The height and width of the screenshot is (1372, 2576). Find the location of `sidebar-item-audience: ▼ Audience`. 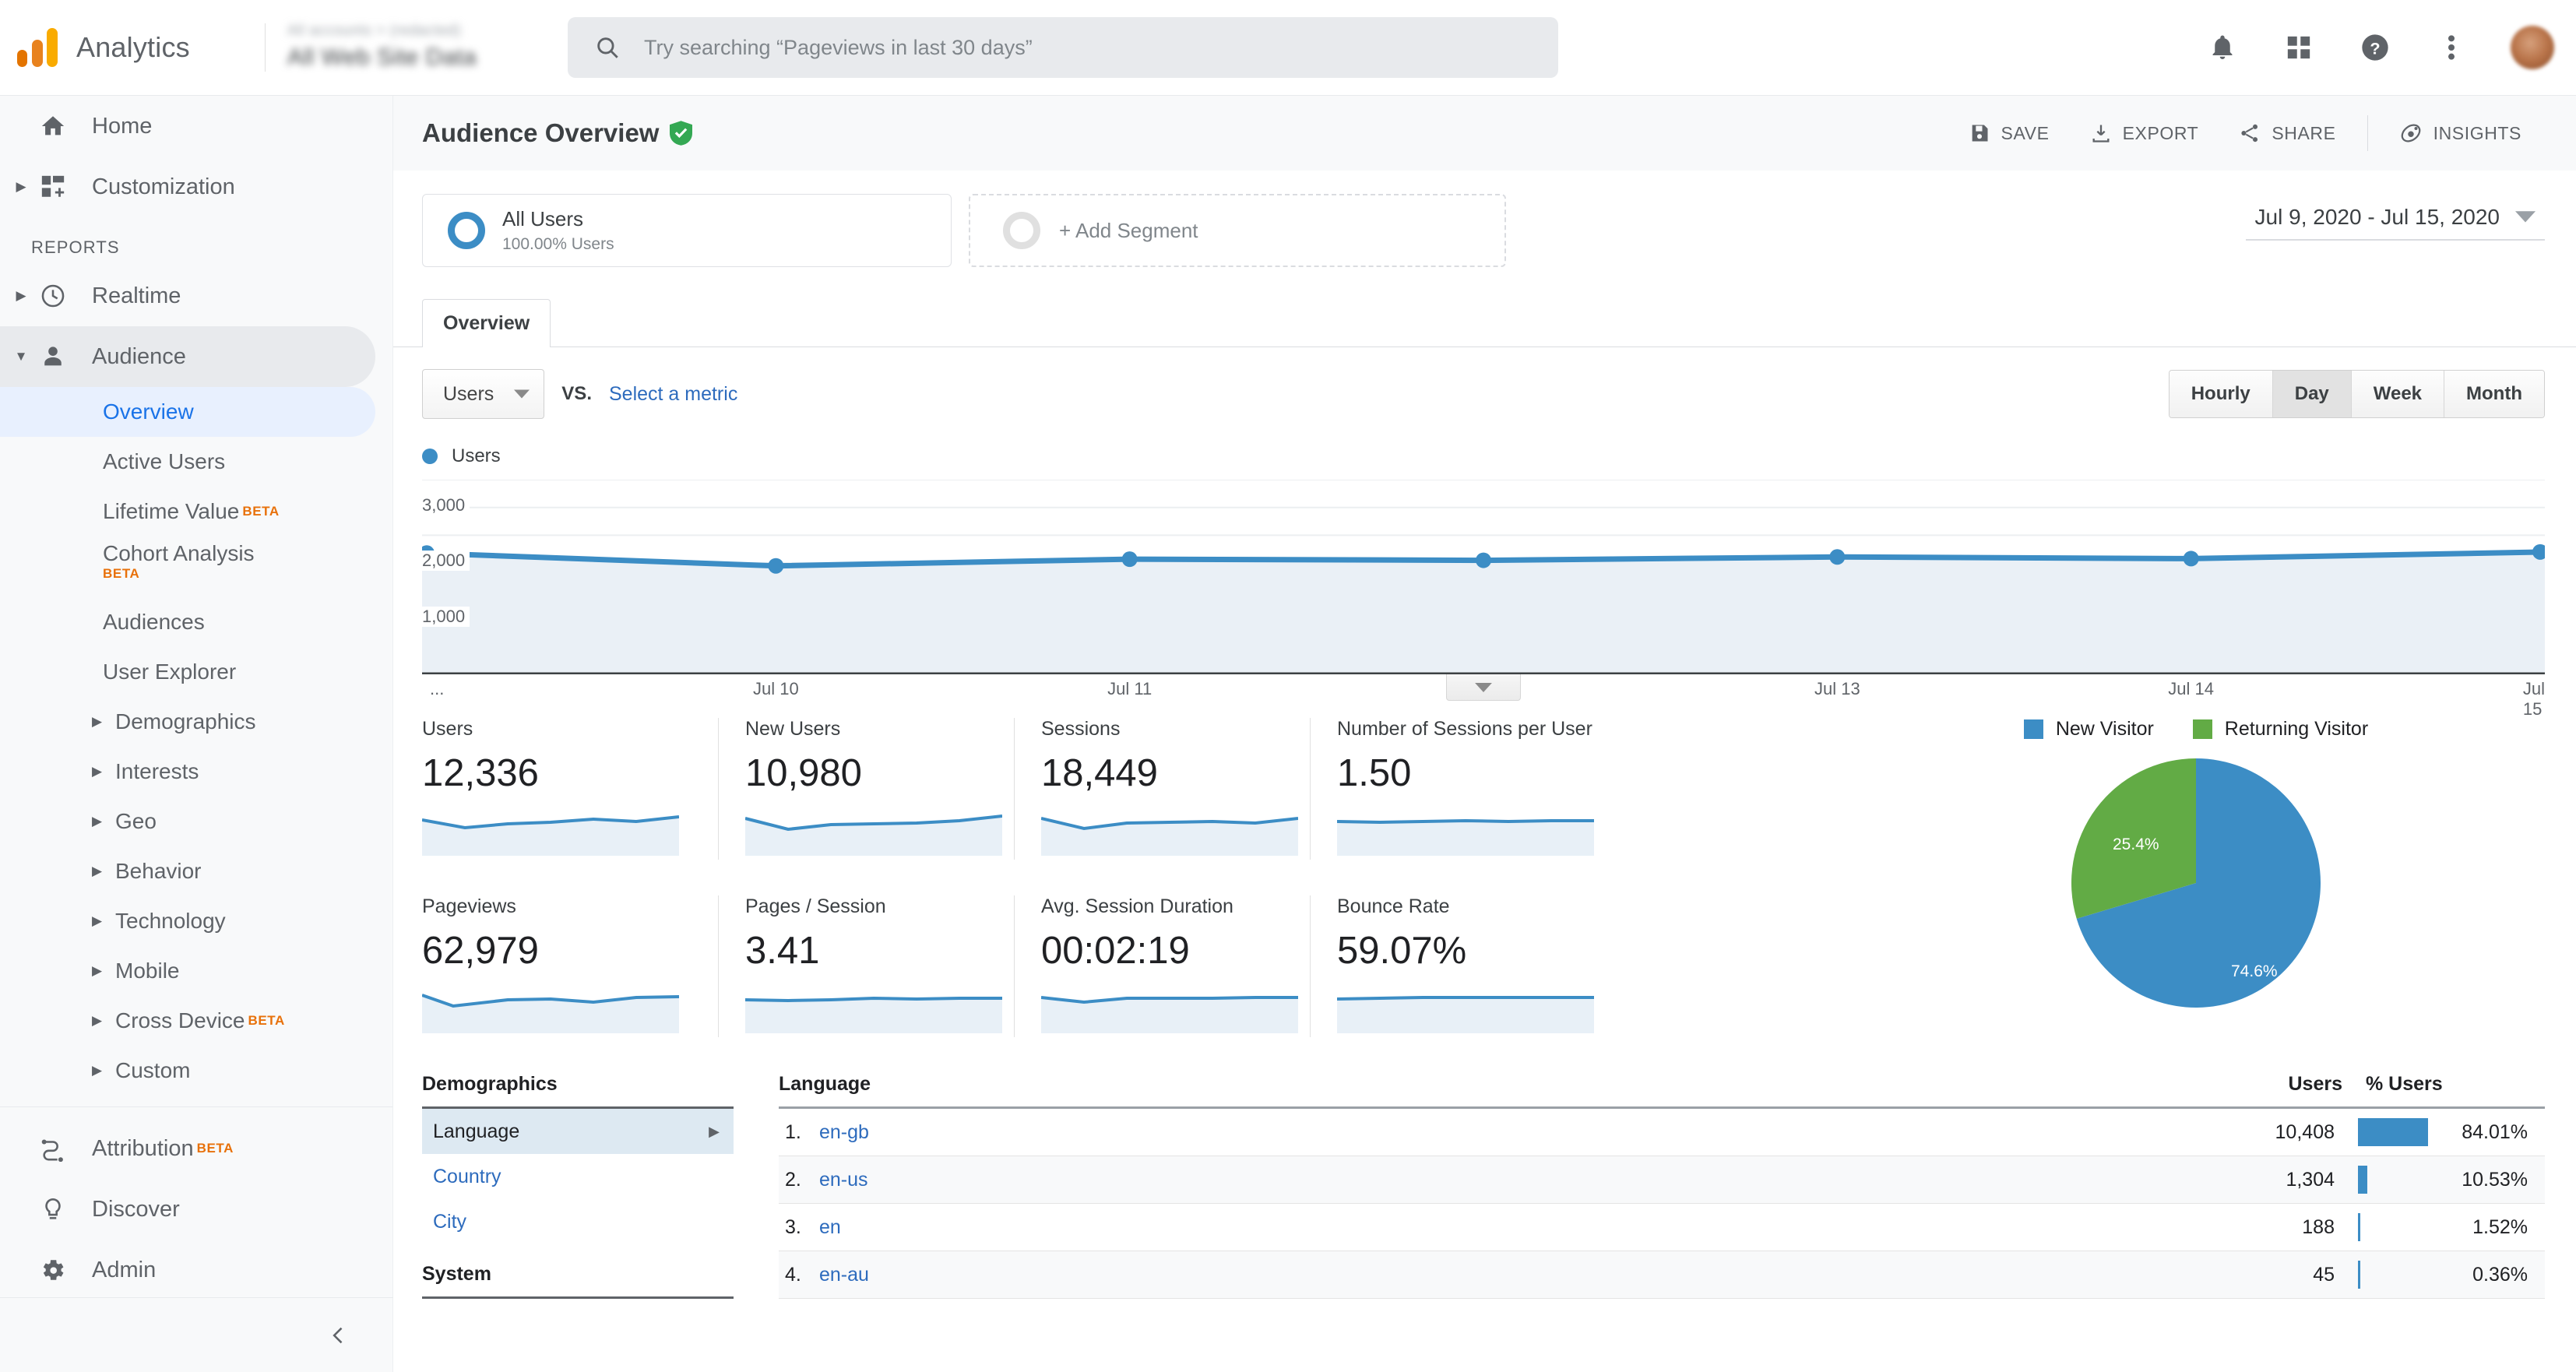

sidebar-item-audience: ▼ Audience is located at coordinates (187, 357).